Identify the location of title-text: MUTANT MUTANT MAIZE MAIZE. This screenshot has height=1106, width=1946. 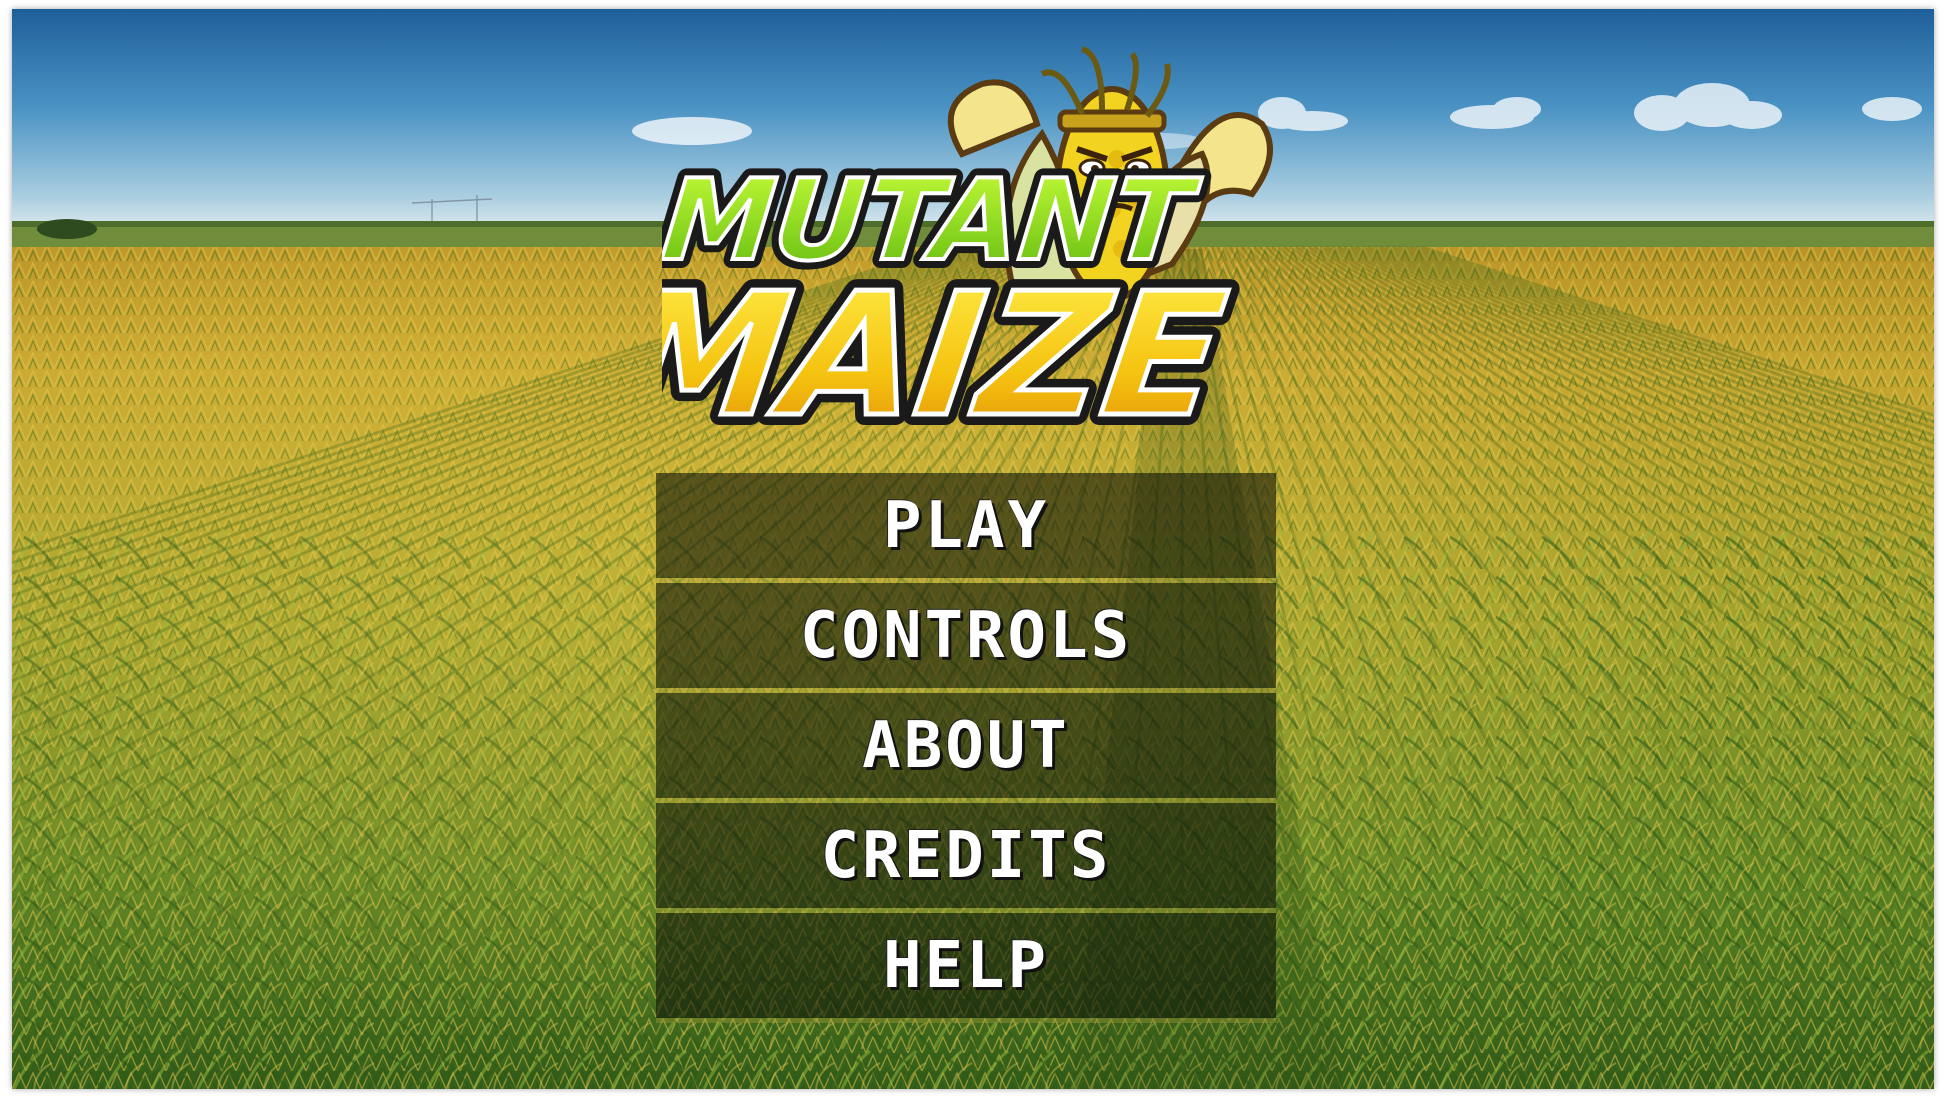
(954, 295).